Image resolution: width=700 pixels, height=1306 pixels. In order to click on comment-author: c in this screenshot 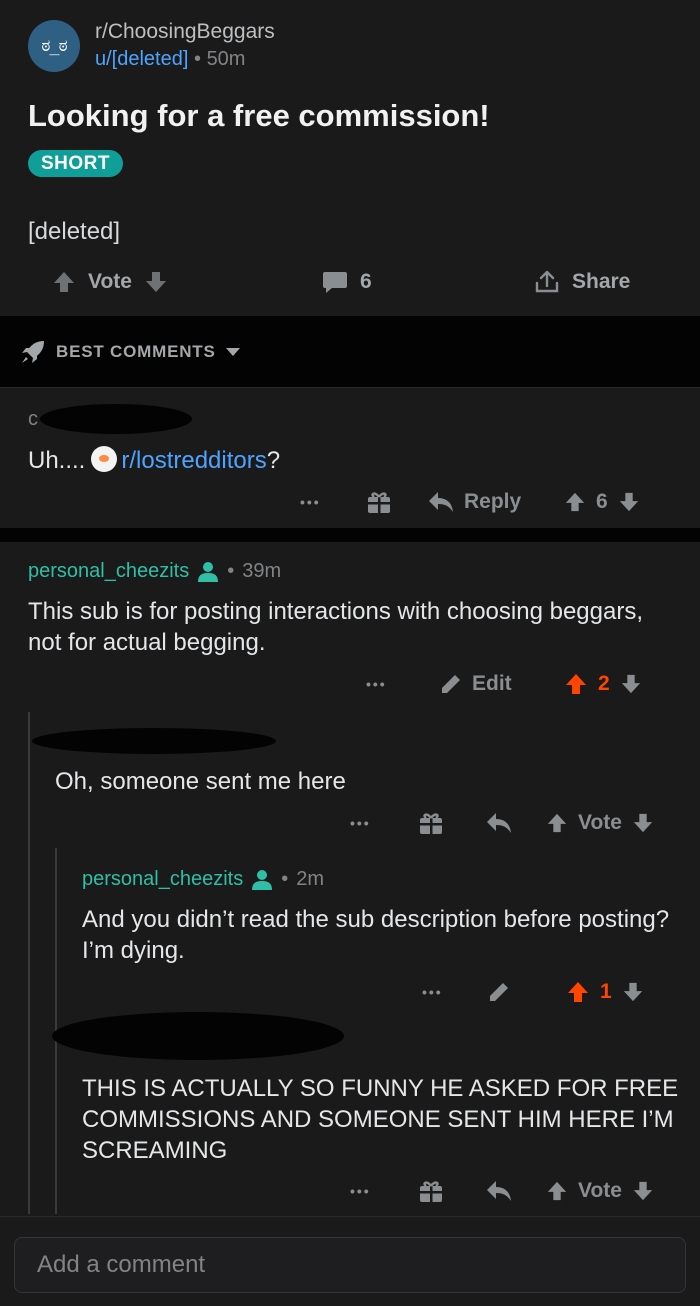, I will do `click(33, 419)`.